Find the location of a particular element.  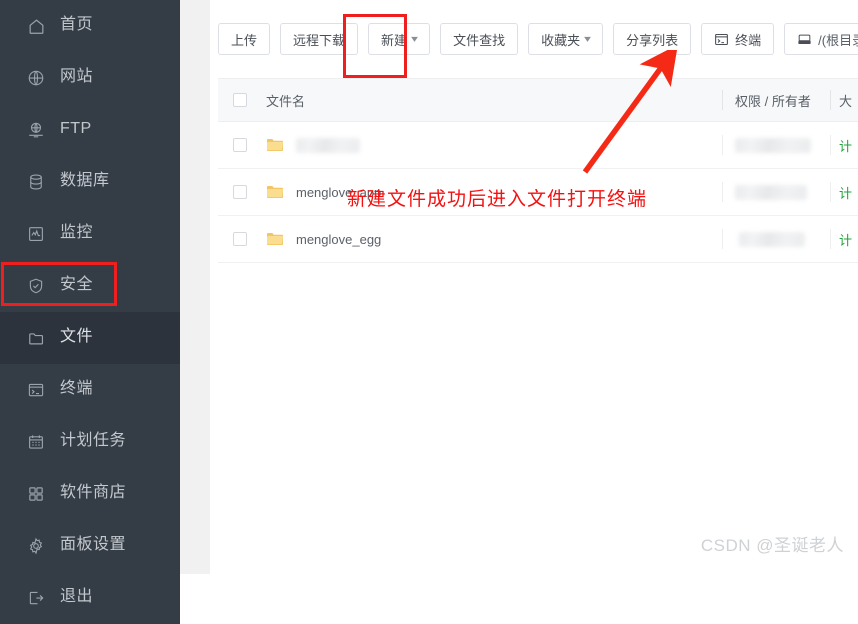

sidebar-item-appstore: 软件商店 is located at coordinates (90, 494).